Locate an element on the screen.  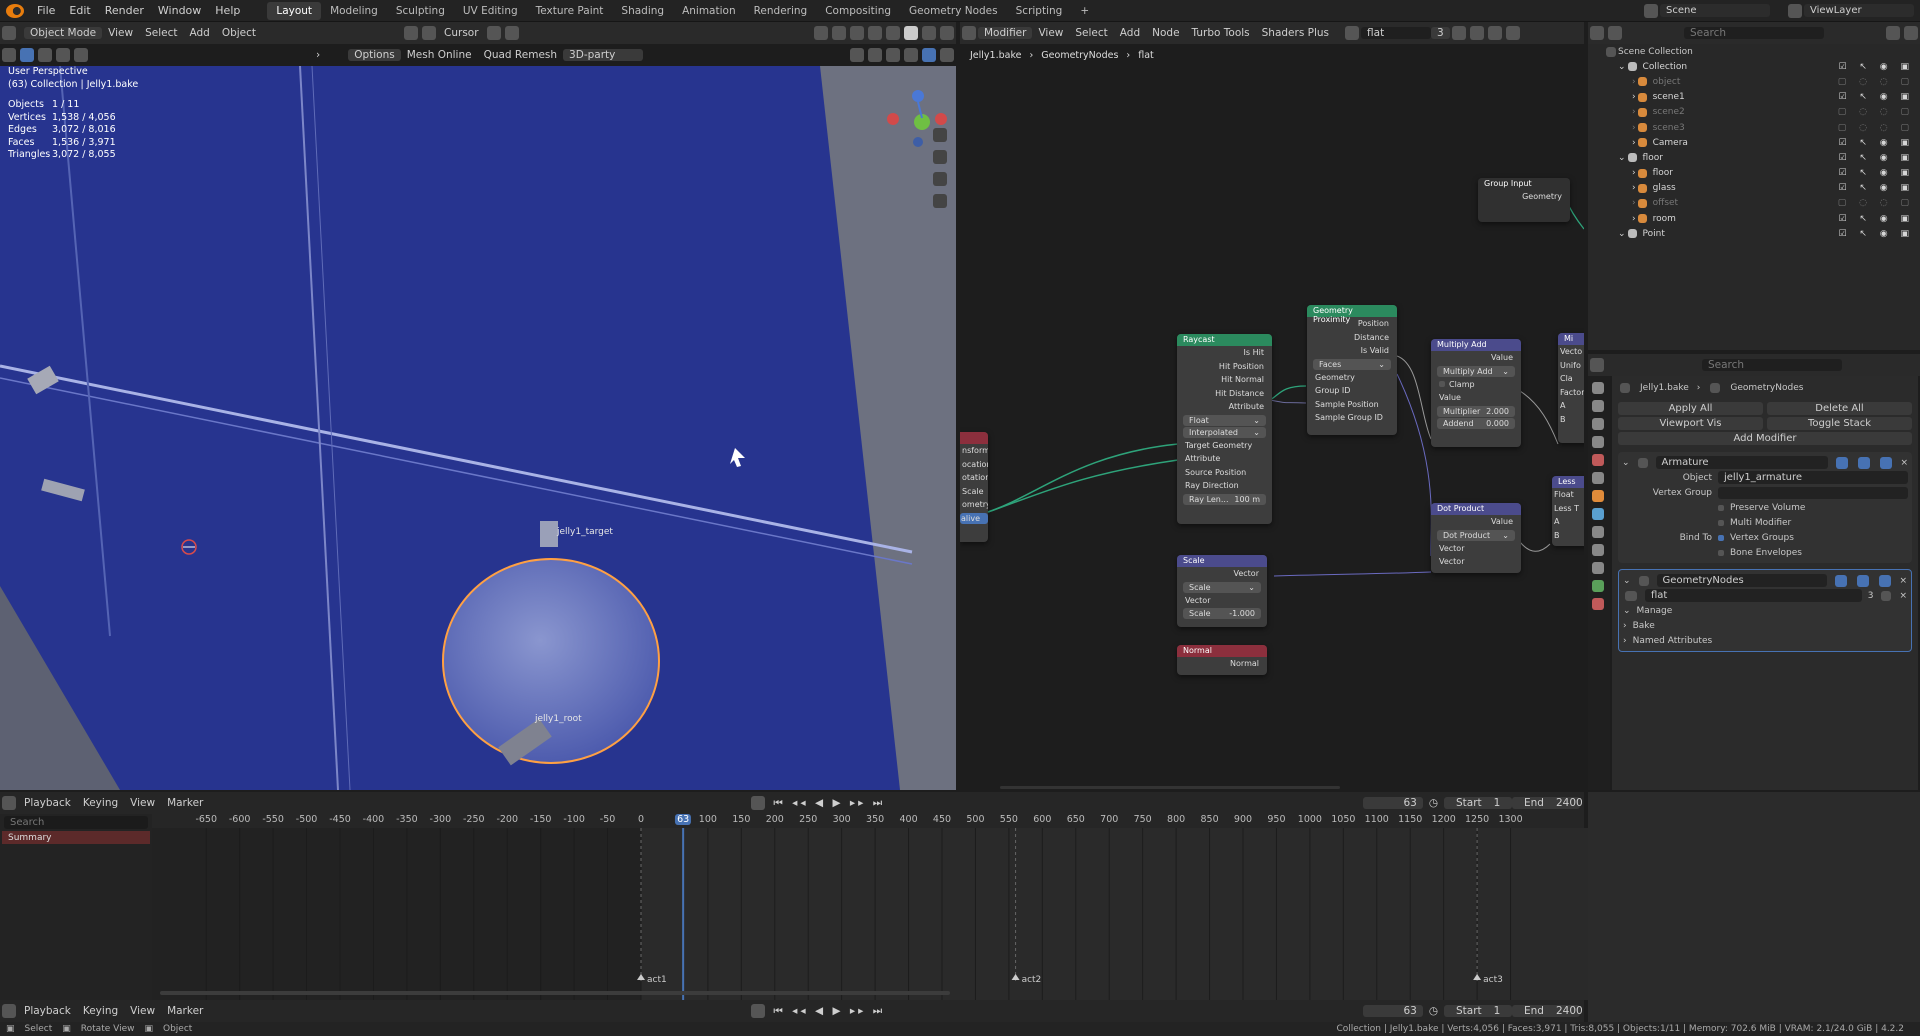
node-scale: Scale Vector Scale ⌄ Vector Scale -1.000 is located at coordinates (1222, 591).